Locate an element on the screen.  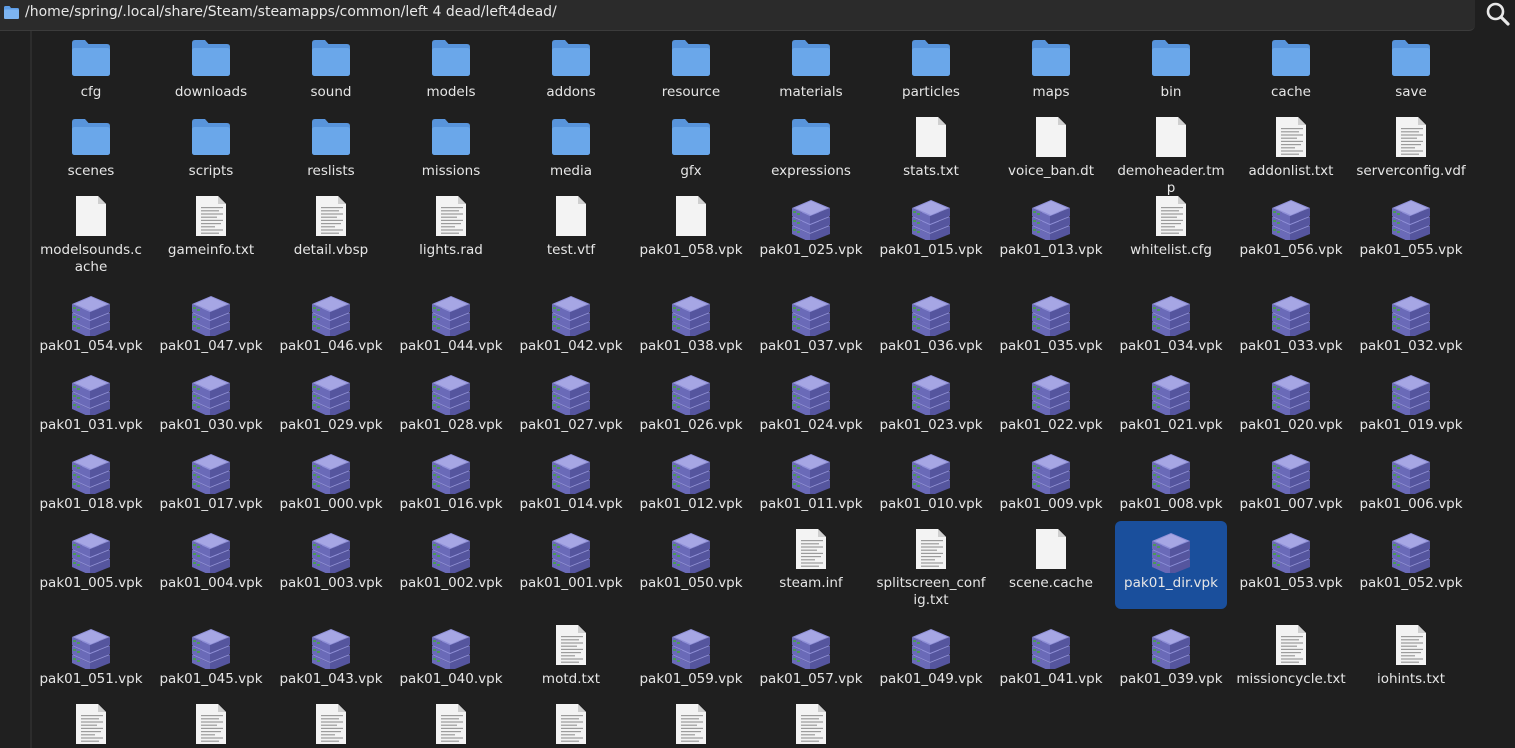
file-item: pak01_004.vpk is located at coordinates (211, 565).